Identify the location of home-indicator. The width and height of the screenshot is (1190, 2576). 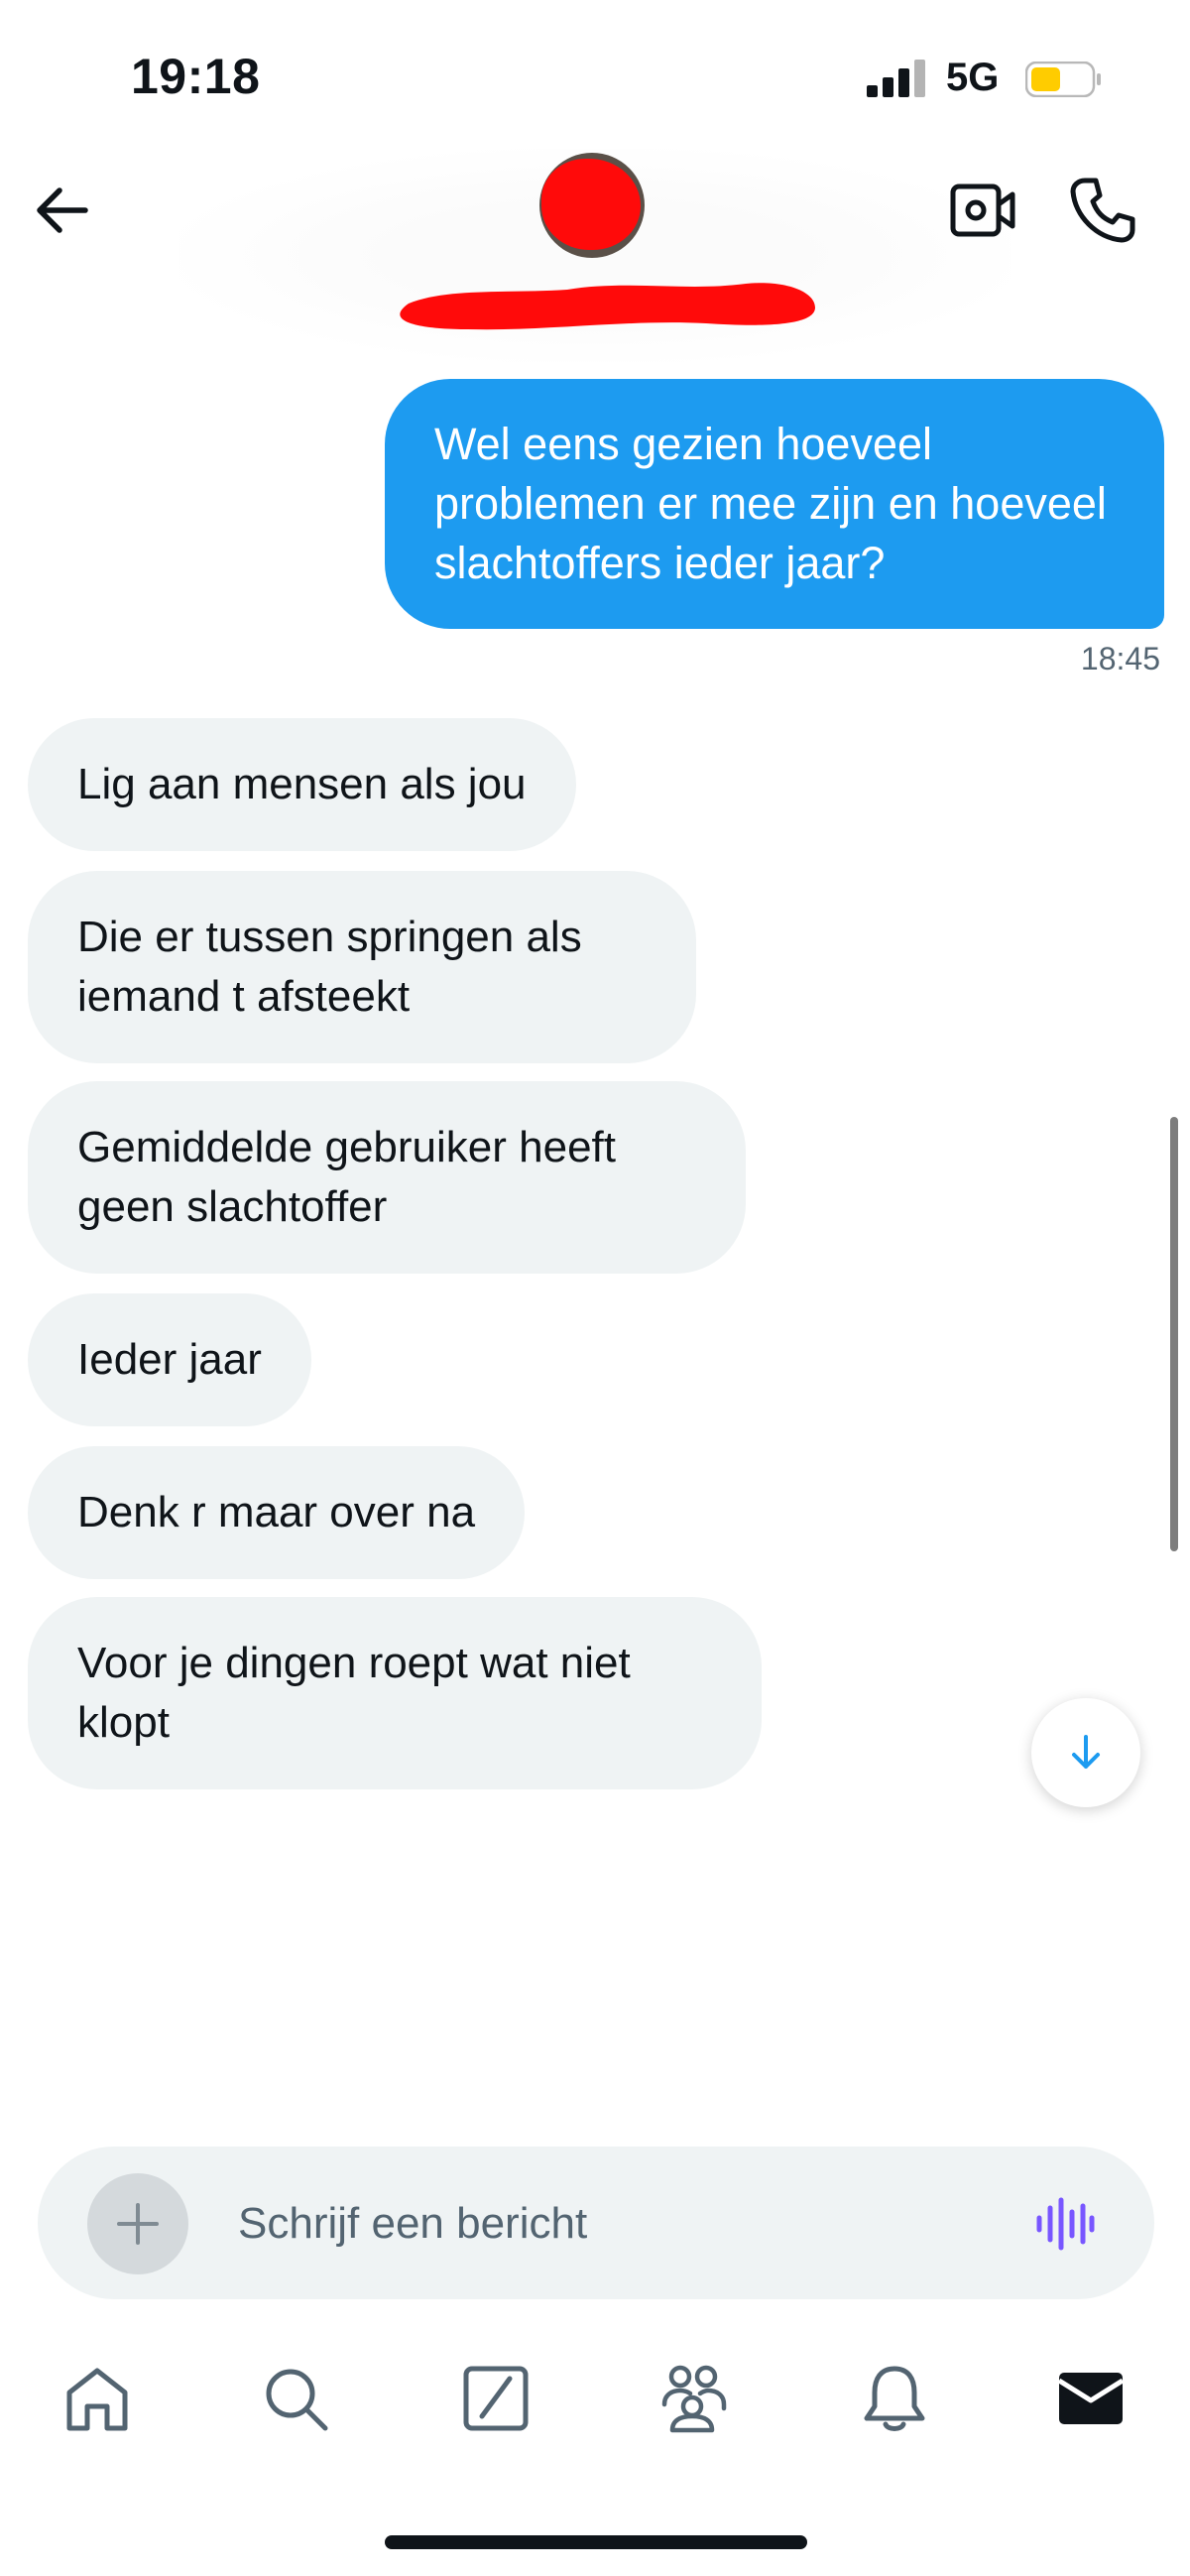
(596, 2542).